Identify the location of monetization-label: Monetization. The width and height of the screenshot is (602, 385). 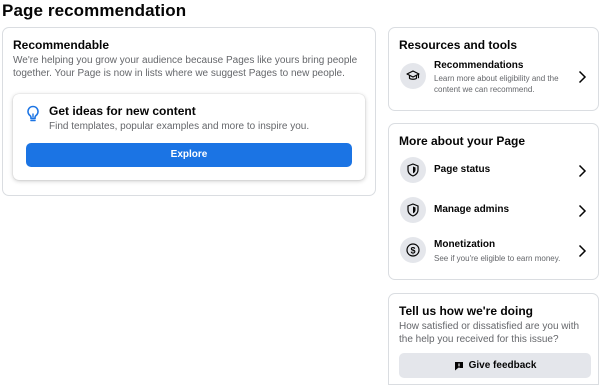
(465, 244).